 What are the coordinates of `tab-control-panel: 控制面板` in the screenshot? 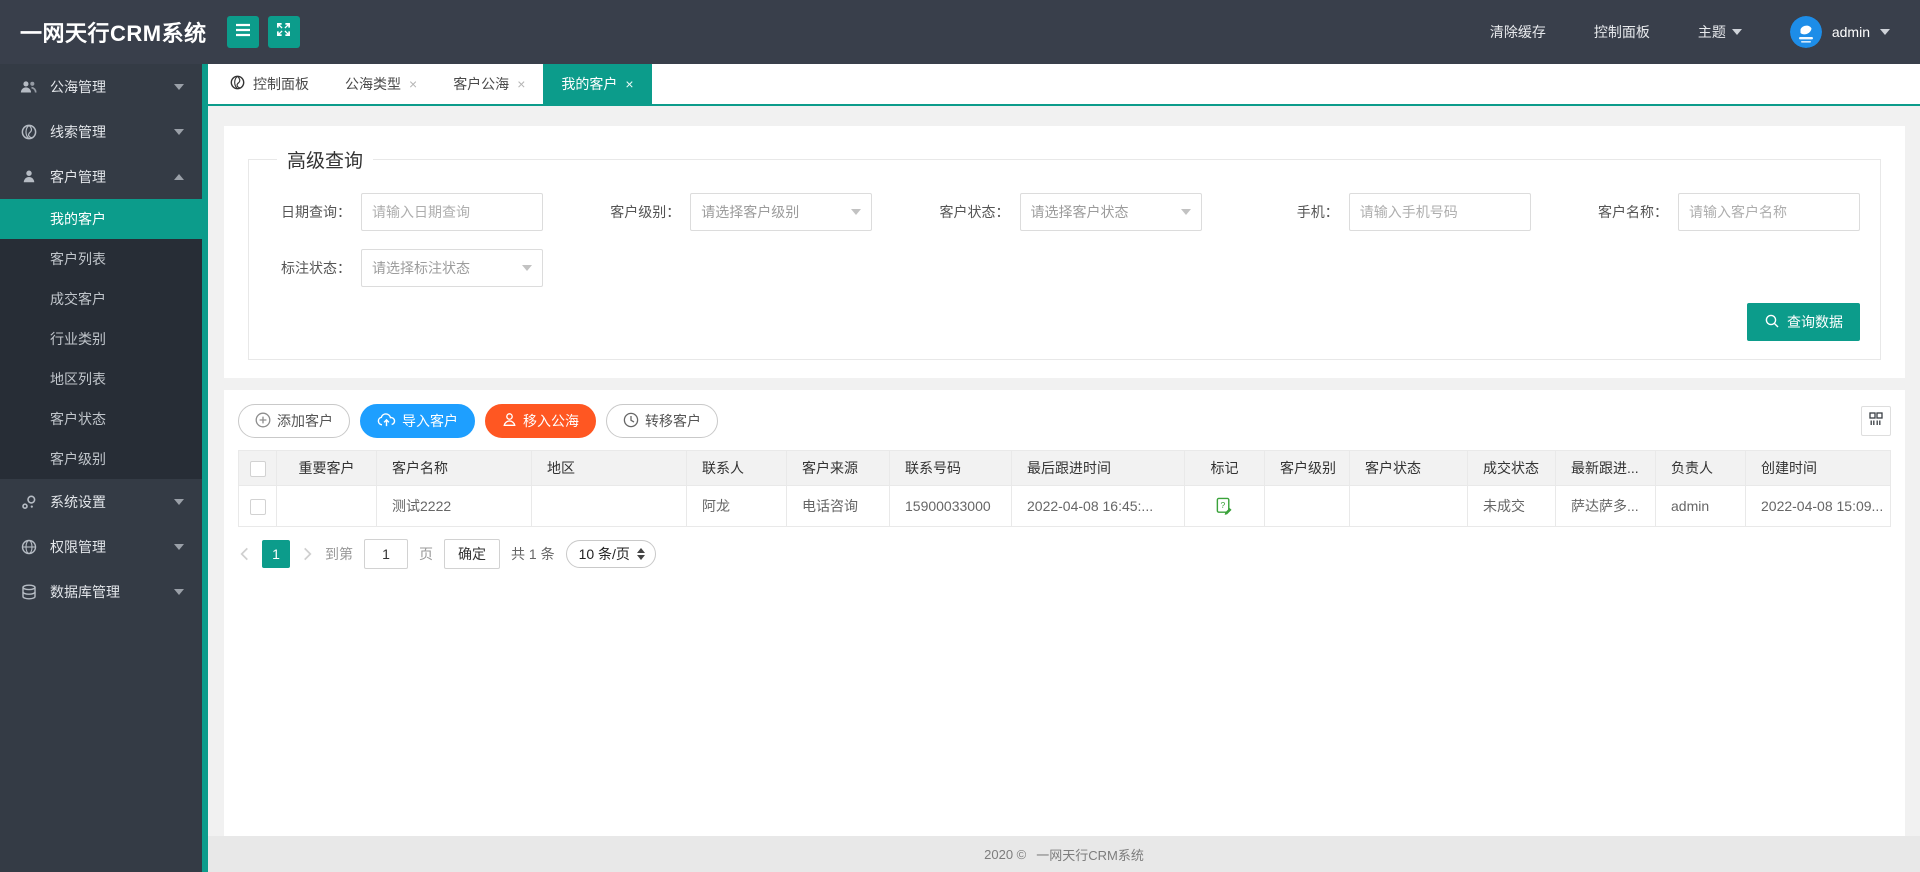 It's located at (269, 84).